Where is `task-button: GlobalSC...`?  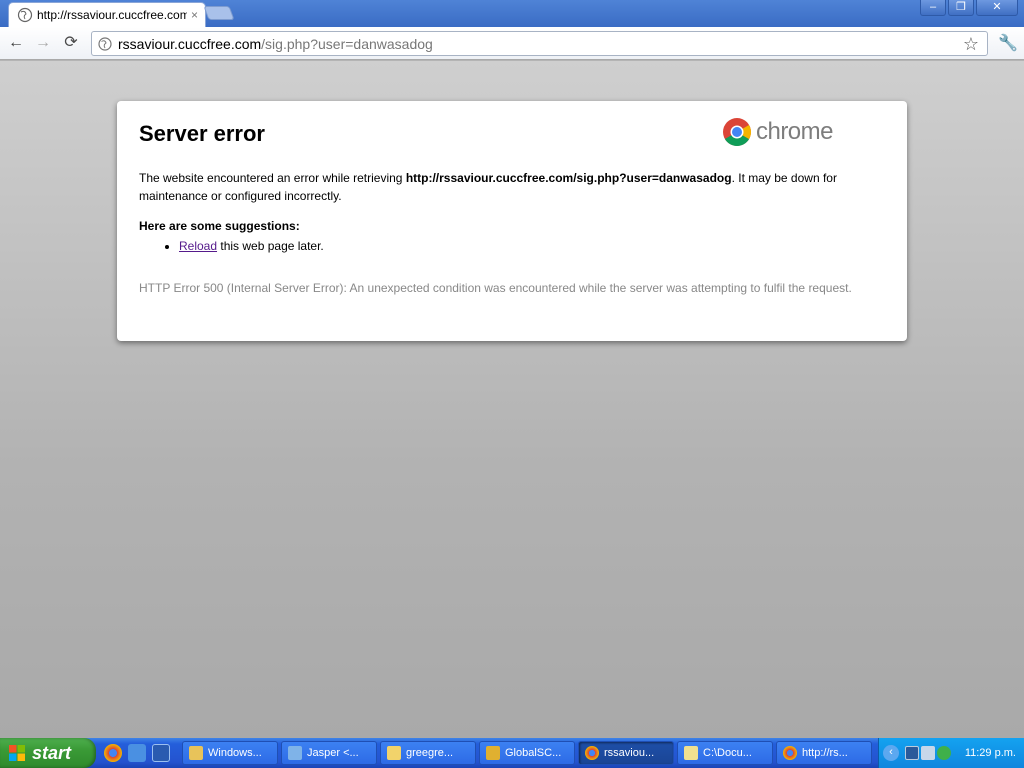
task-button: GlobalSC... is located at coordinates (527, 753).